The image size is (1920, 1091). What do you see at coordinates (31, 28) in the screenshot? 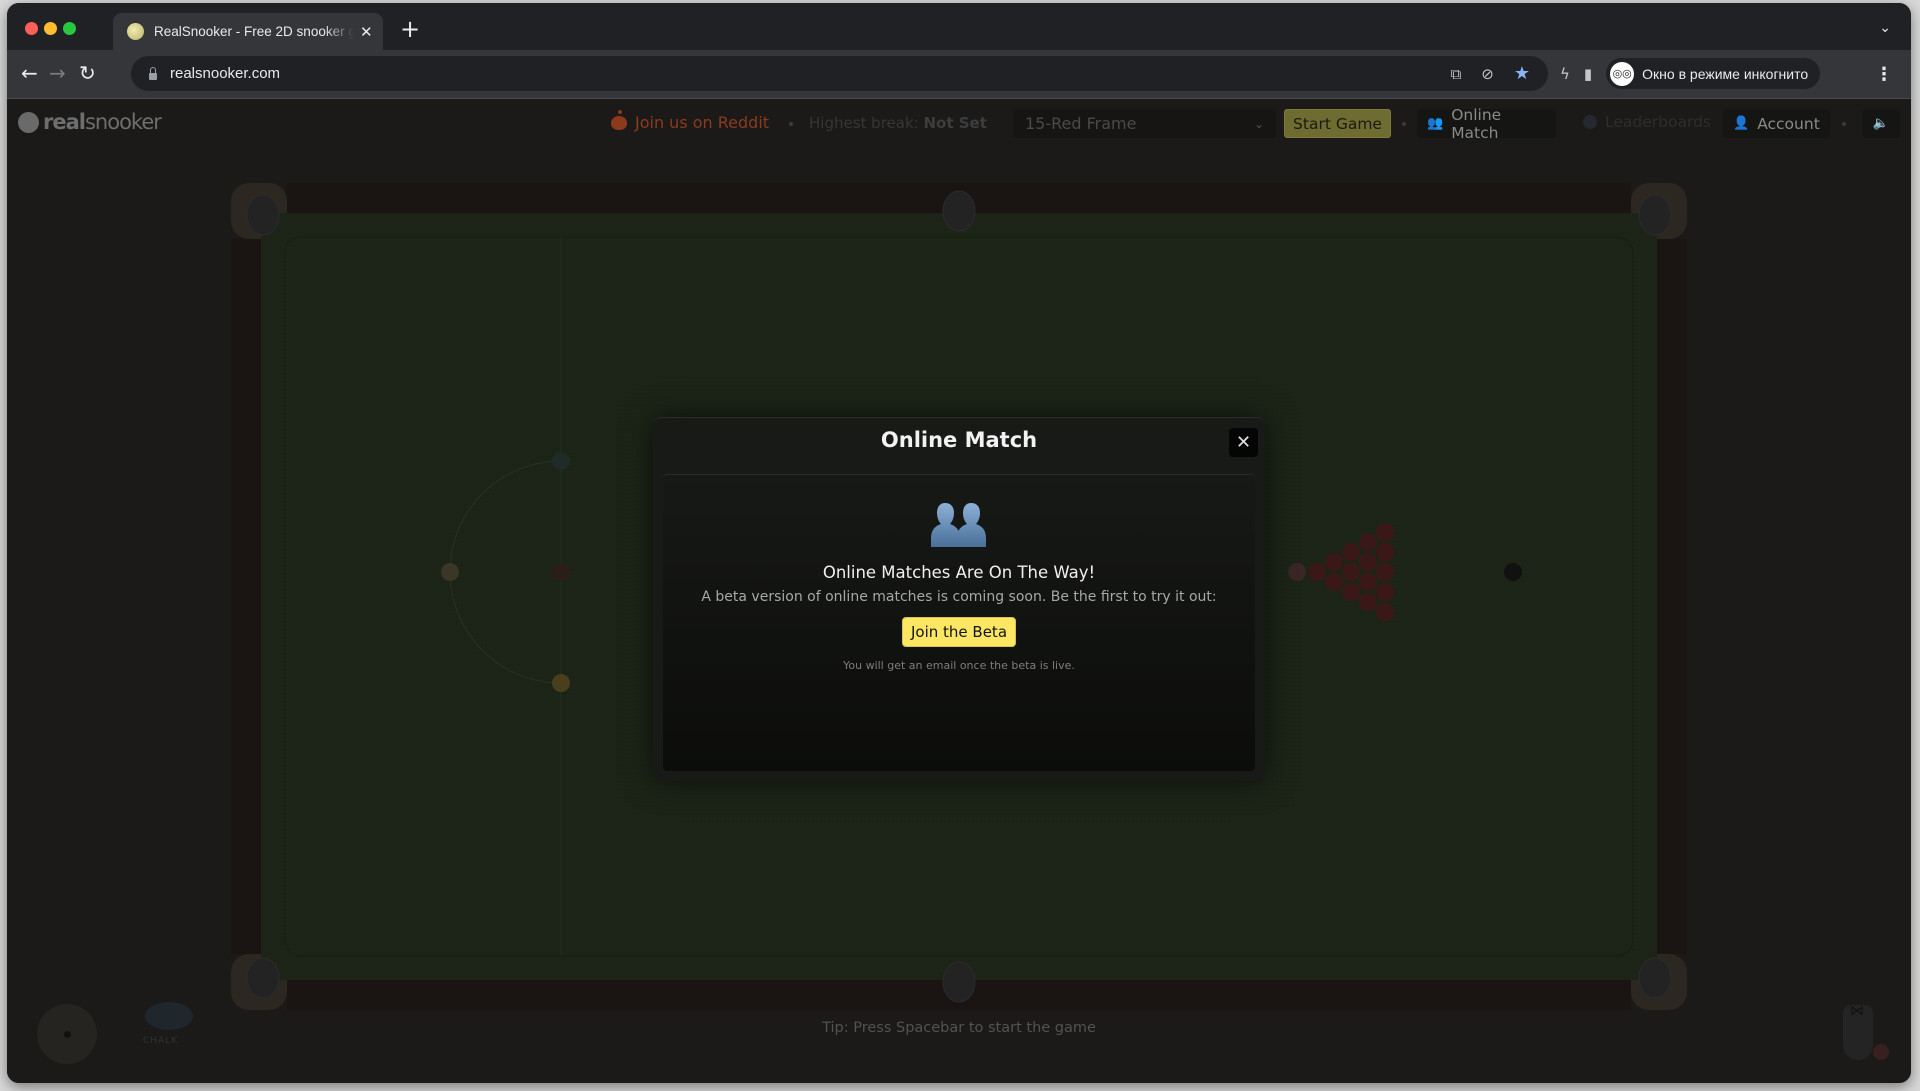
I see `close-window-button` at bounding box center [31, 28].